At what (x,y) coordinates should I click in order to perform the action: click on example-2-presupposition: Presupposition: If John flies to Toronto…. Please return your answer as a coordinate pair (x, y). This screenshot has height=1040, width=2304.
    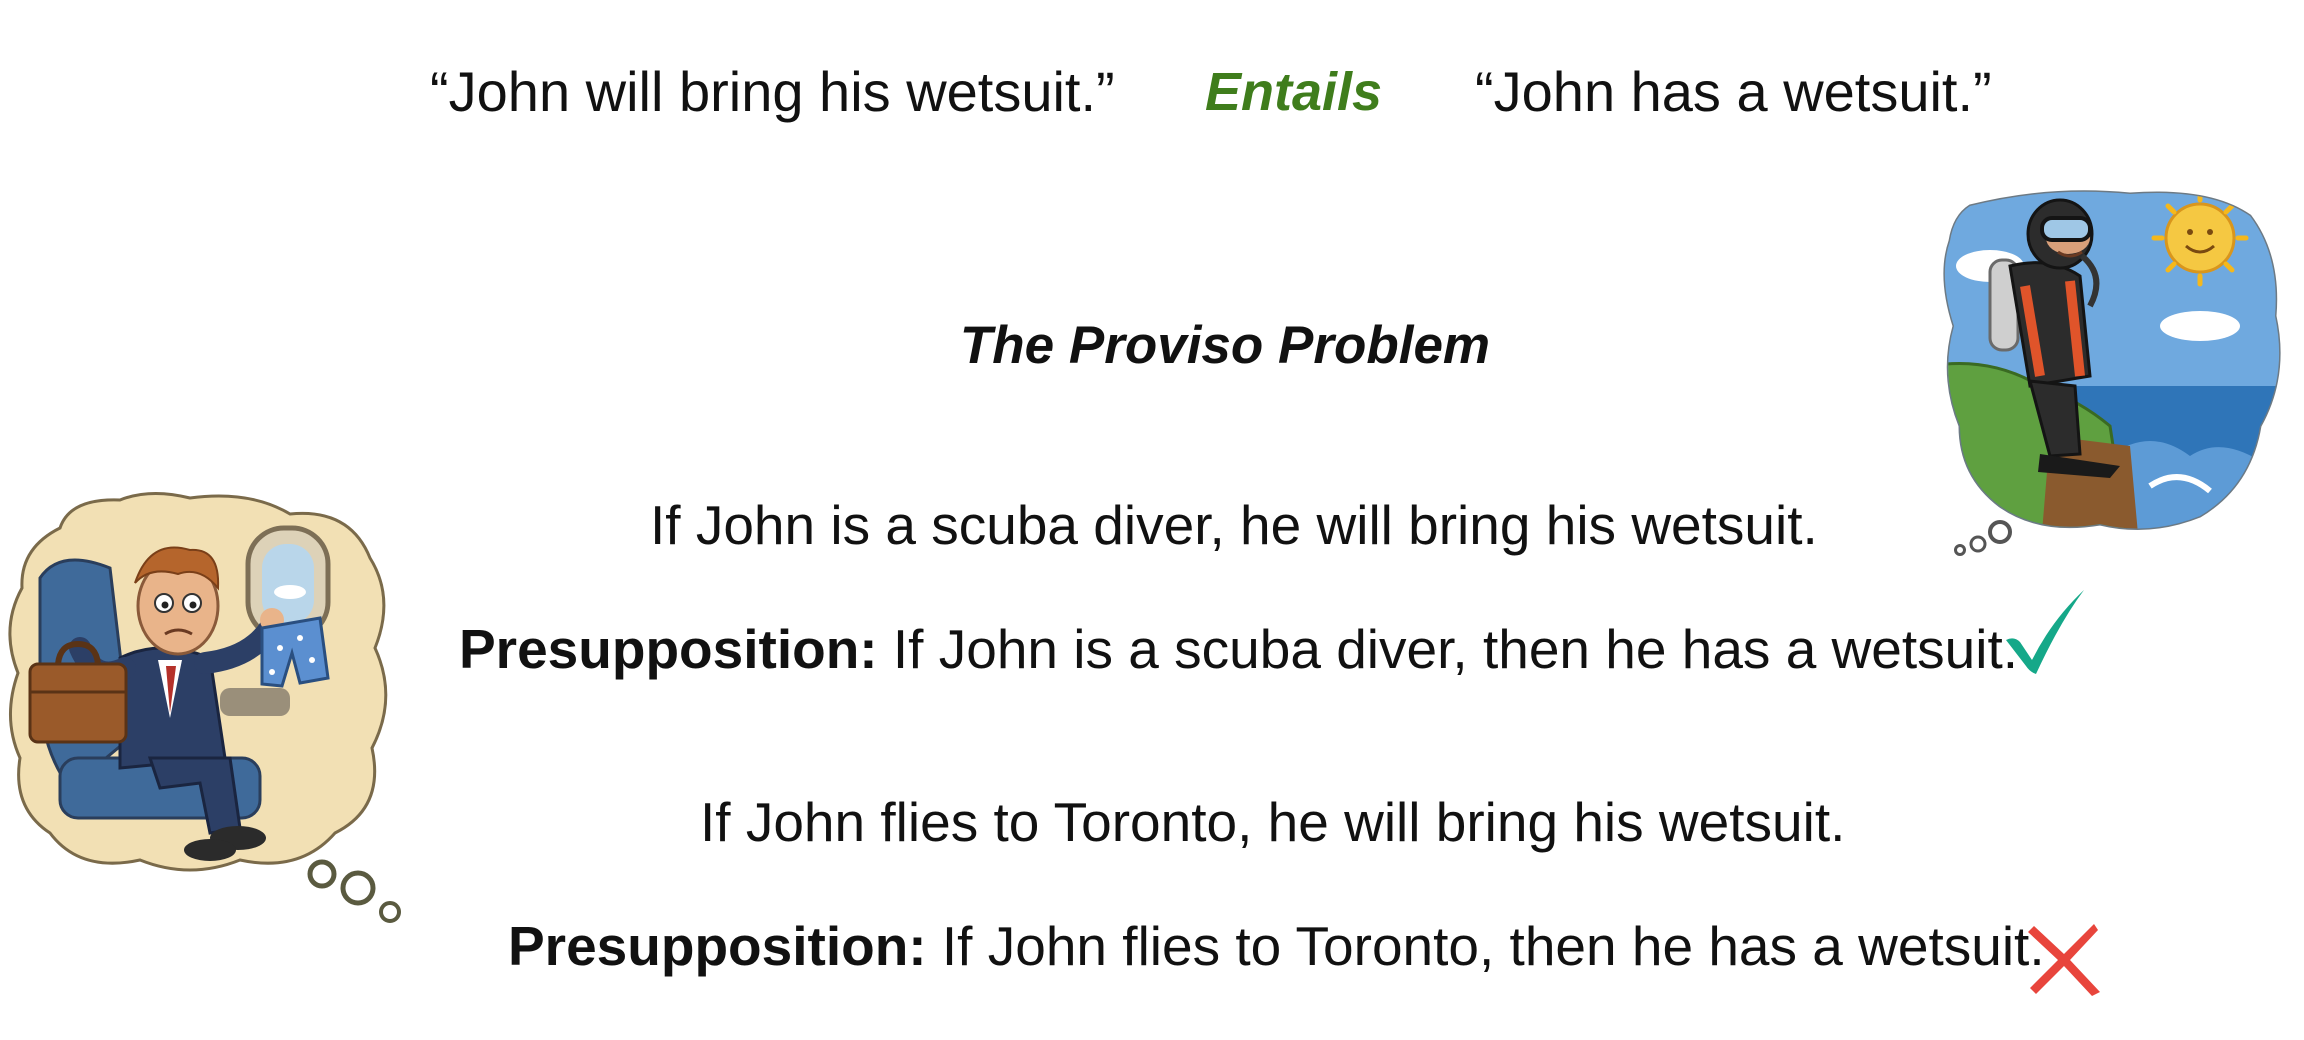
    Looking at the image, I should click on (1276, 946).